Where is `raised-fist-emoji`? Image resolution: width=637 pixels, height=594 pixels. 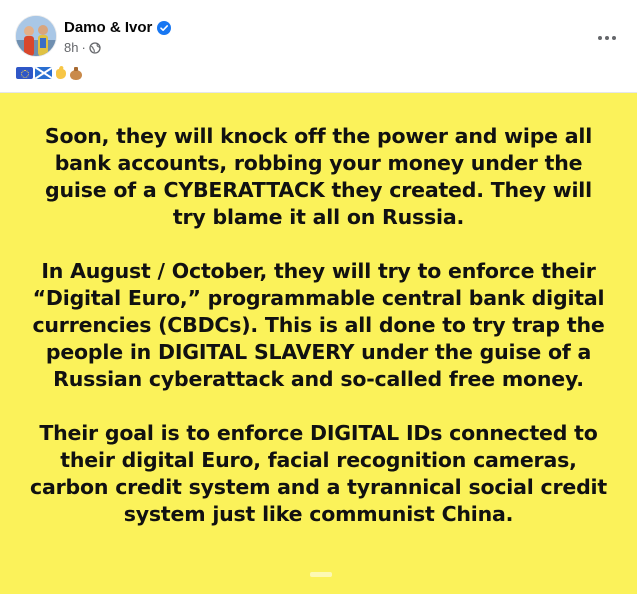 raised-fist-emoji is located at coordinates (60, 73).